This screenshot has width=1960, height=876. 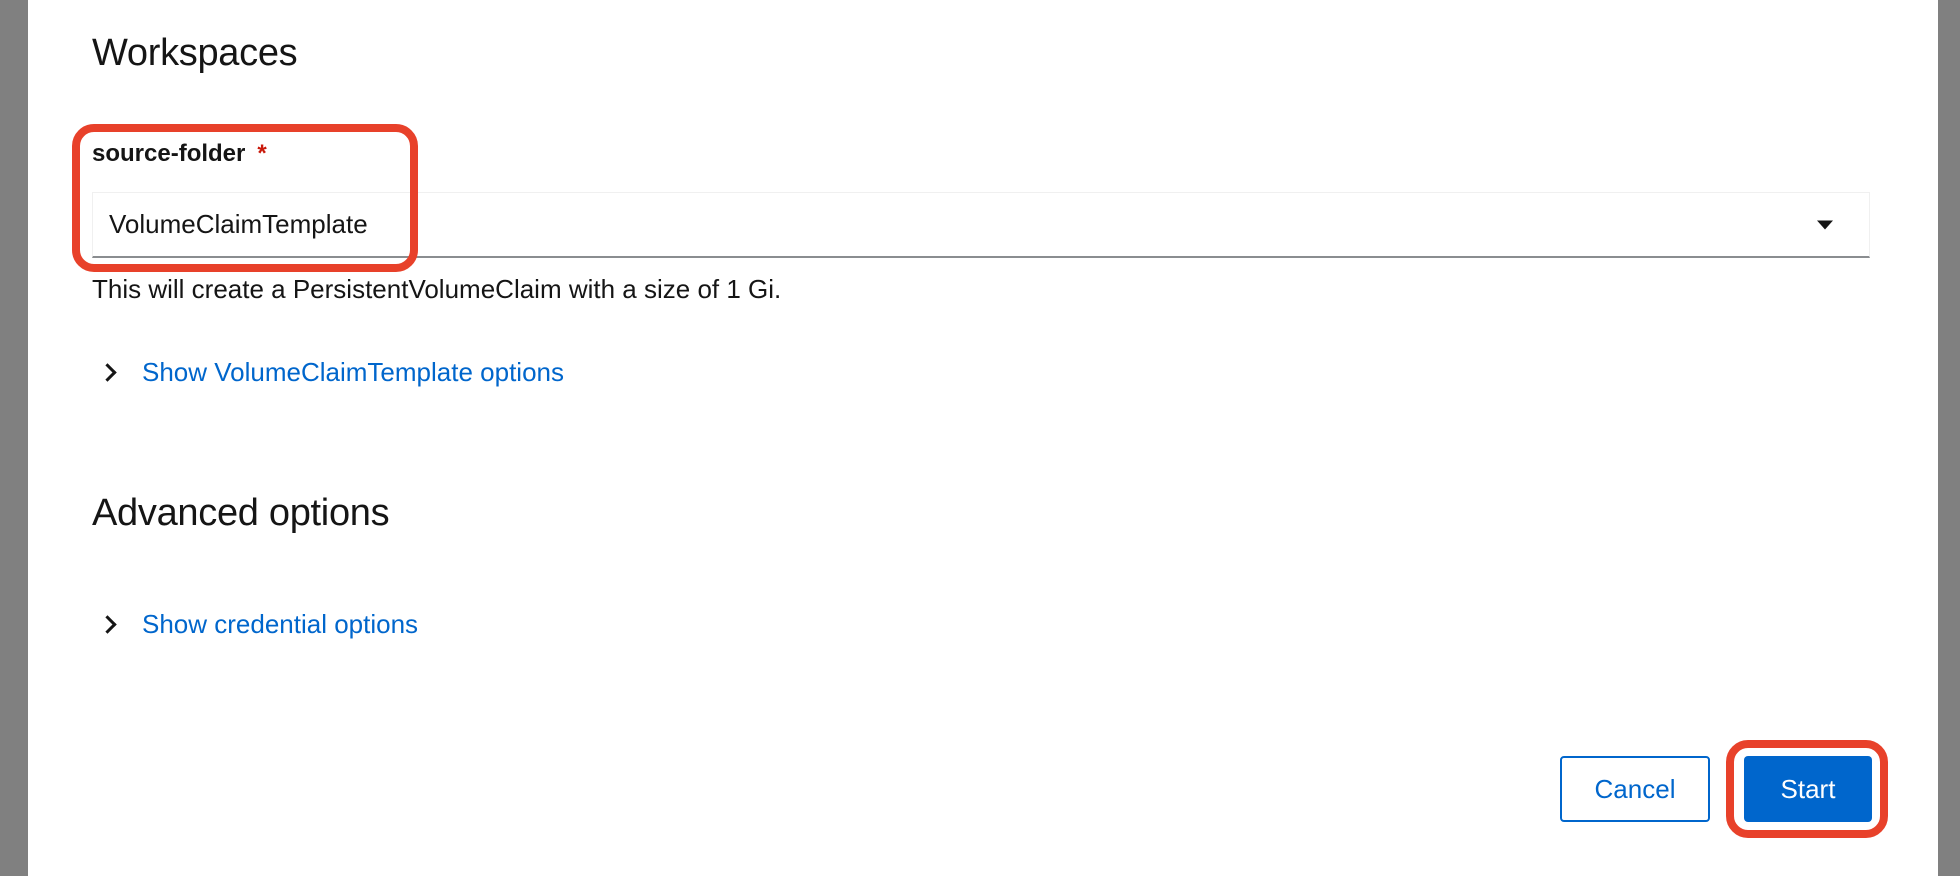 What do you see at coordinates (1635, 789) in the screenshot?
I see `cancel-button: Cancel` at bounding box center [1635, 789].